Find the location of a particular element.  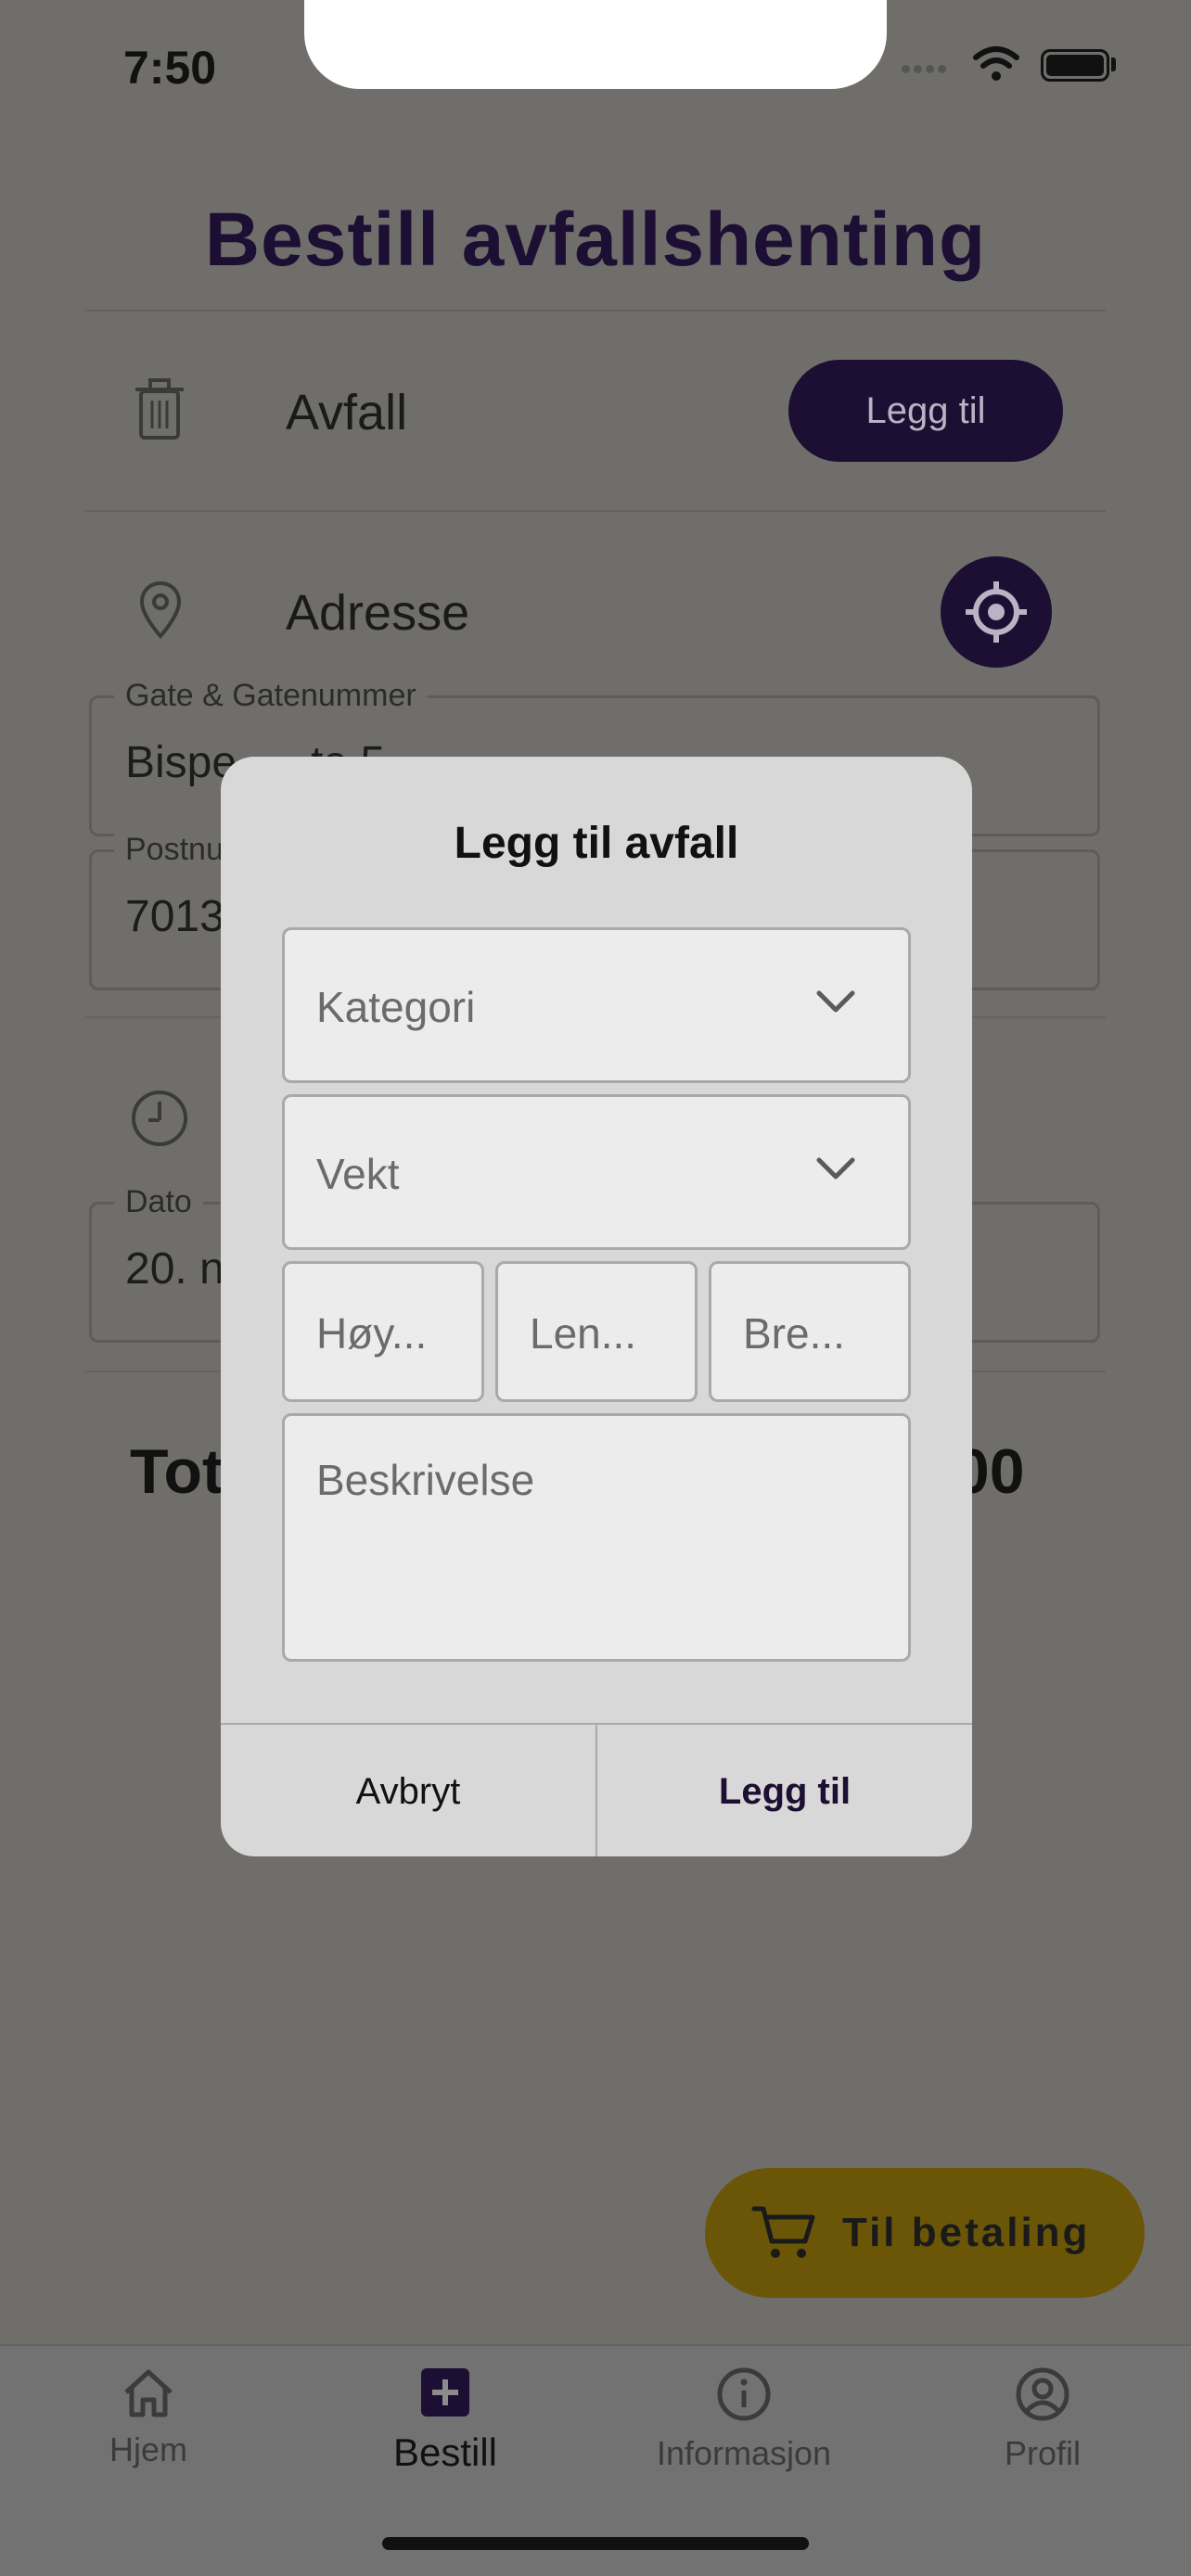

plus-square-icon is located at coordinates (445, 2393).